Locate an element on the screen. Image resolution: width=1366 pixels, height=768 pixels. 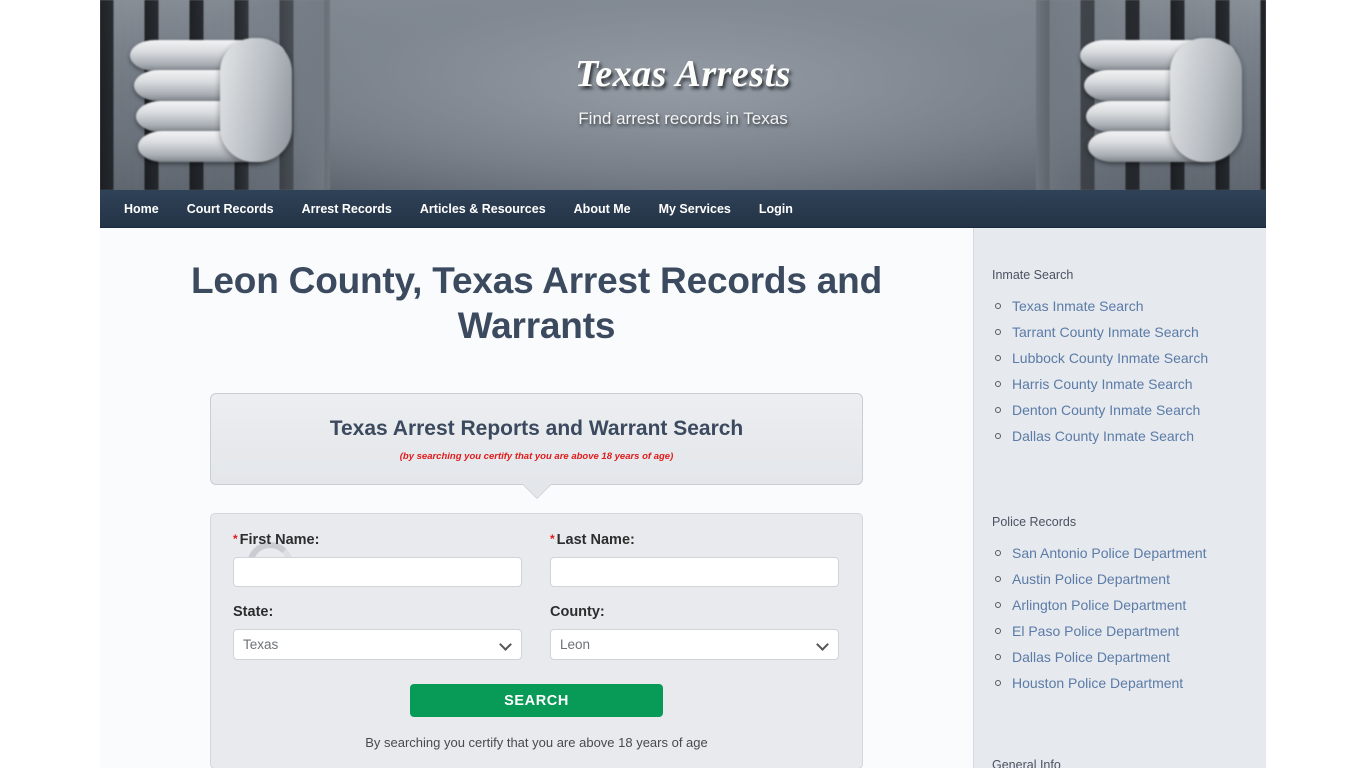
first-name-label: * First Name: is located at coordinates (377, 540).